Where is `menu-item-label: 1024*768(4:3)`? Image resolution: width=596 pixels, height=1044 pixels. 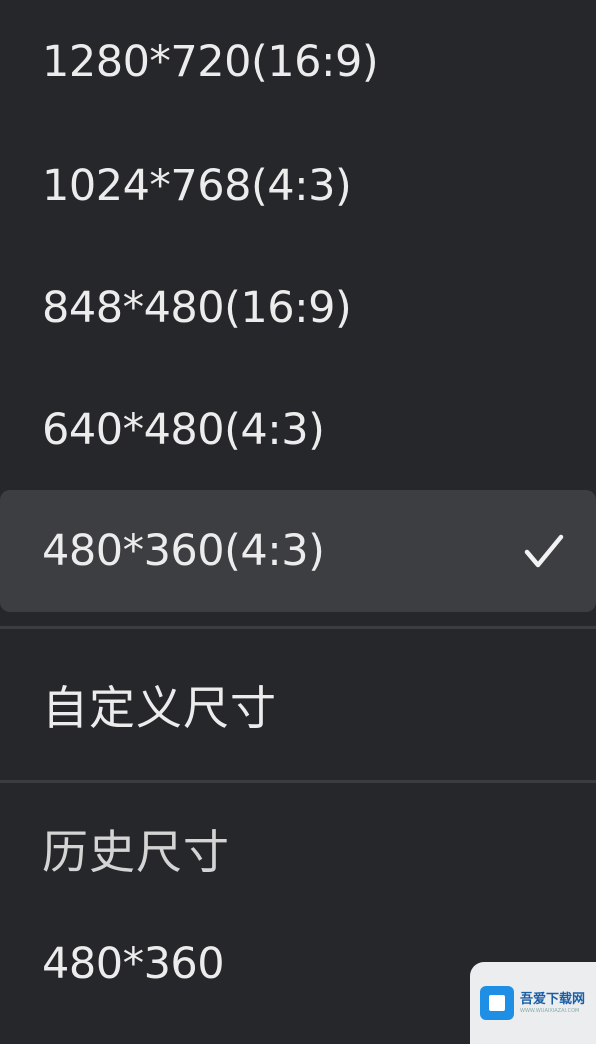
menu-item-label: 1024*768(4:3) is located at coordinates (197, 186).